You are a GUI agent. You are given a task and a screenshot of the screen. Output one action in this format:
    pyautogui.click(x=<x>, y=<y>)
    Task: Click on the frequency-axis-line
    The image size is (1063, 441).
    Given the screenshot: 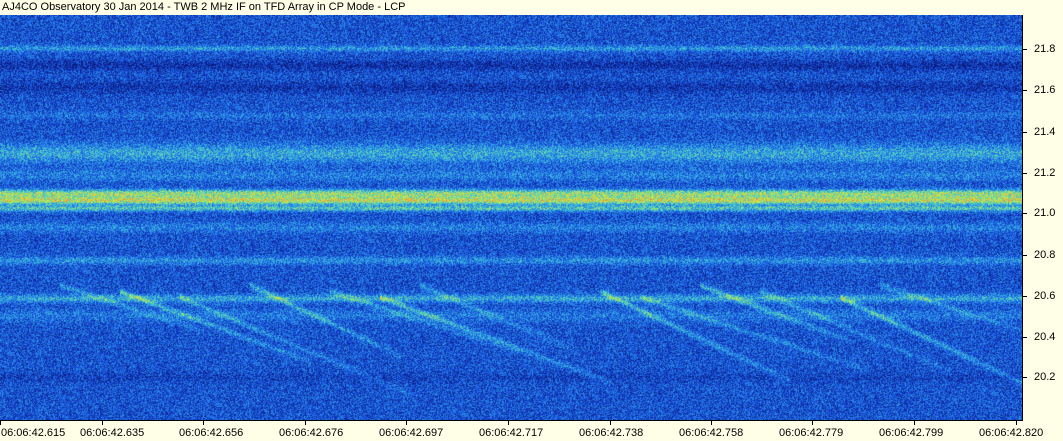 What is the action you would take?
    pyautogui.click(x=1022, y=217)
    